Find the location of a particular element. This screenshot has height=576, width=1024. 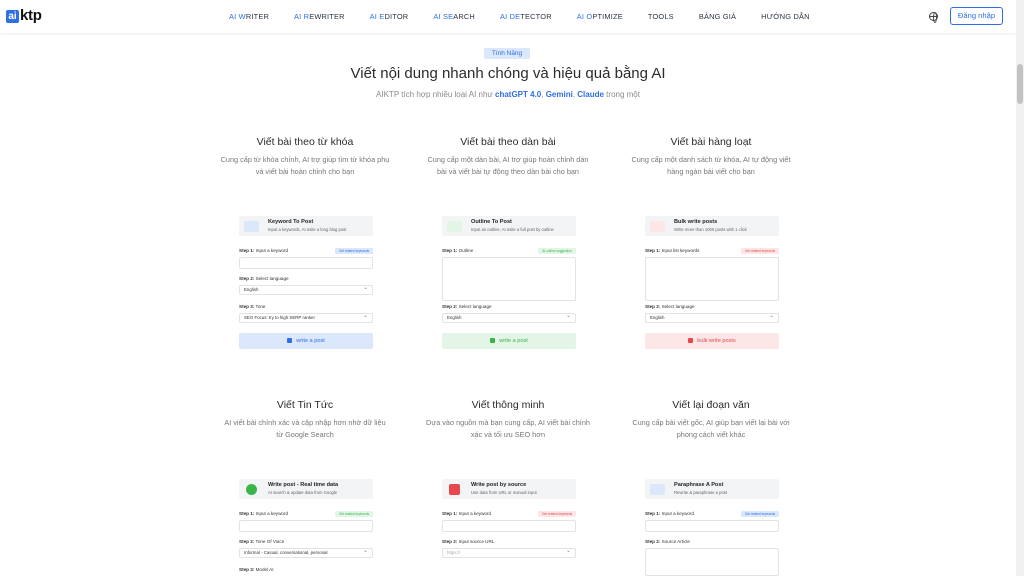

source-article-textarea is located at coordinates (712, 562).